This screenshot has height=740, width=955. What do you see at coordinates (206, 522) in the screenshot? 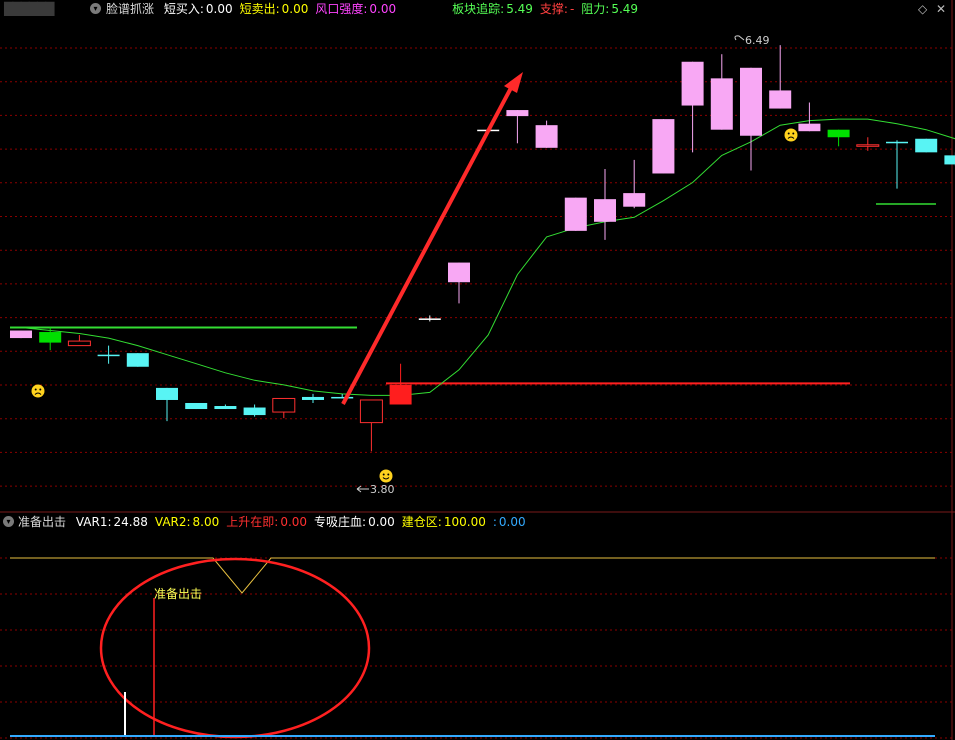
I see `indicator-item-value: 8.00` at bounding box center [206, 522].